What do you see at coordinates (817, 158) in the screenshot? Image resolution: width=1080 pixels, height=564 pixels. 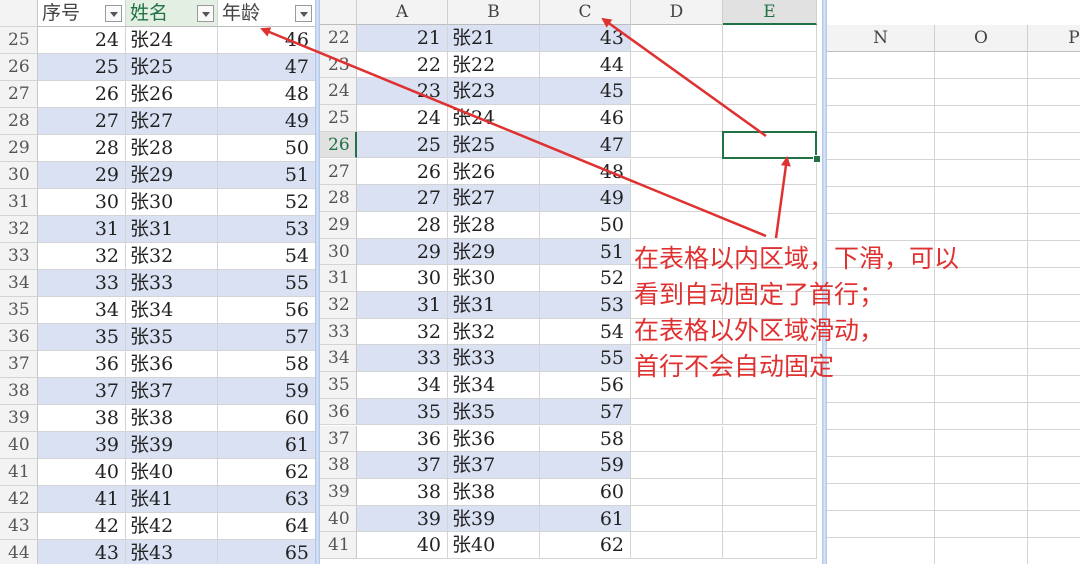 I see `fill-handle` at bounding box center [817, 158].